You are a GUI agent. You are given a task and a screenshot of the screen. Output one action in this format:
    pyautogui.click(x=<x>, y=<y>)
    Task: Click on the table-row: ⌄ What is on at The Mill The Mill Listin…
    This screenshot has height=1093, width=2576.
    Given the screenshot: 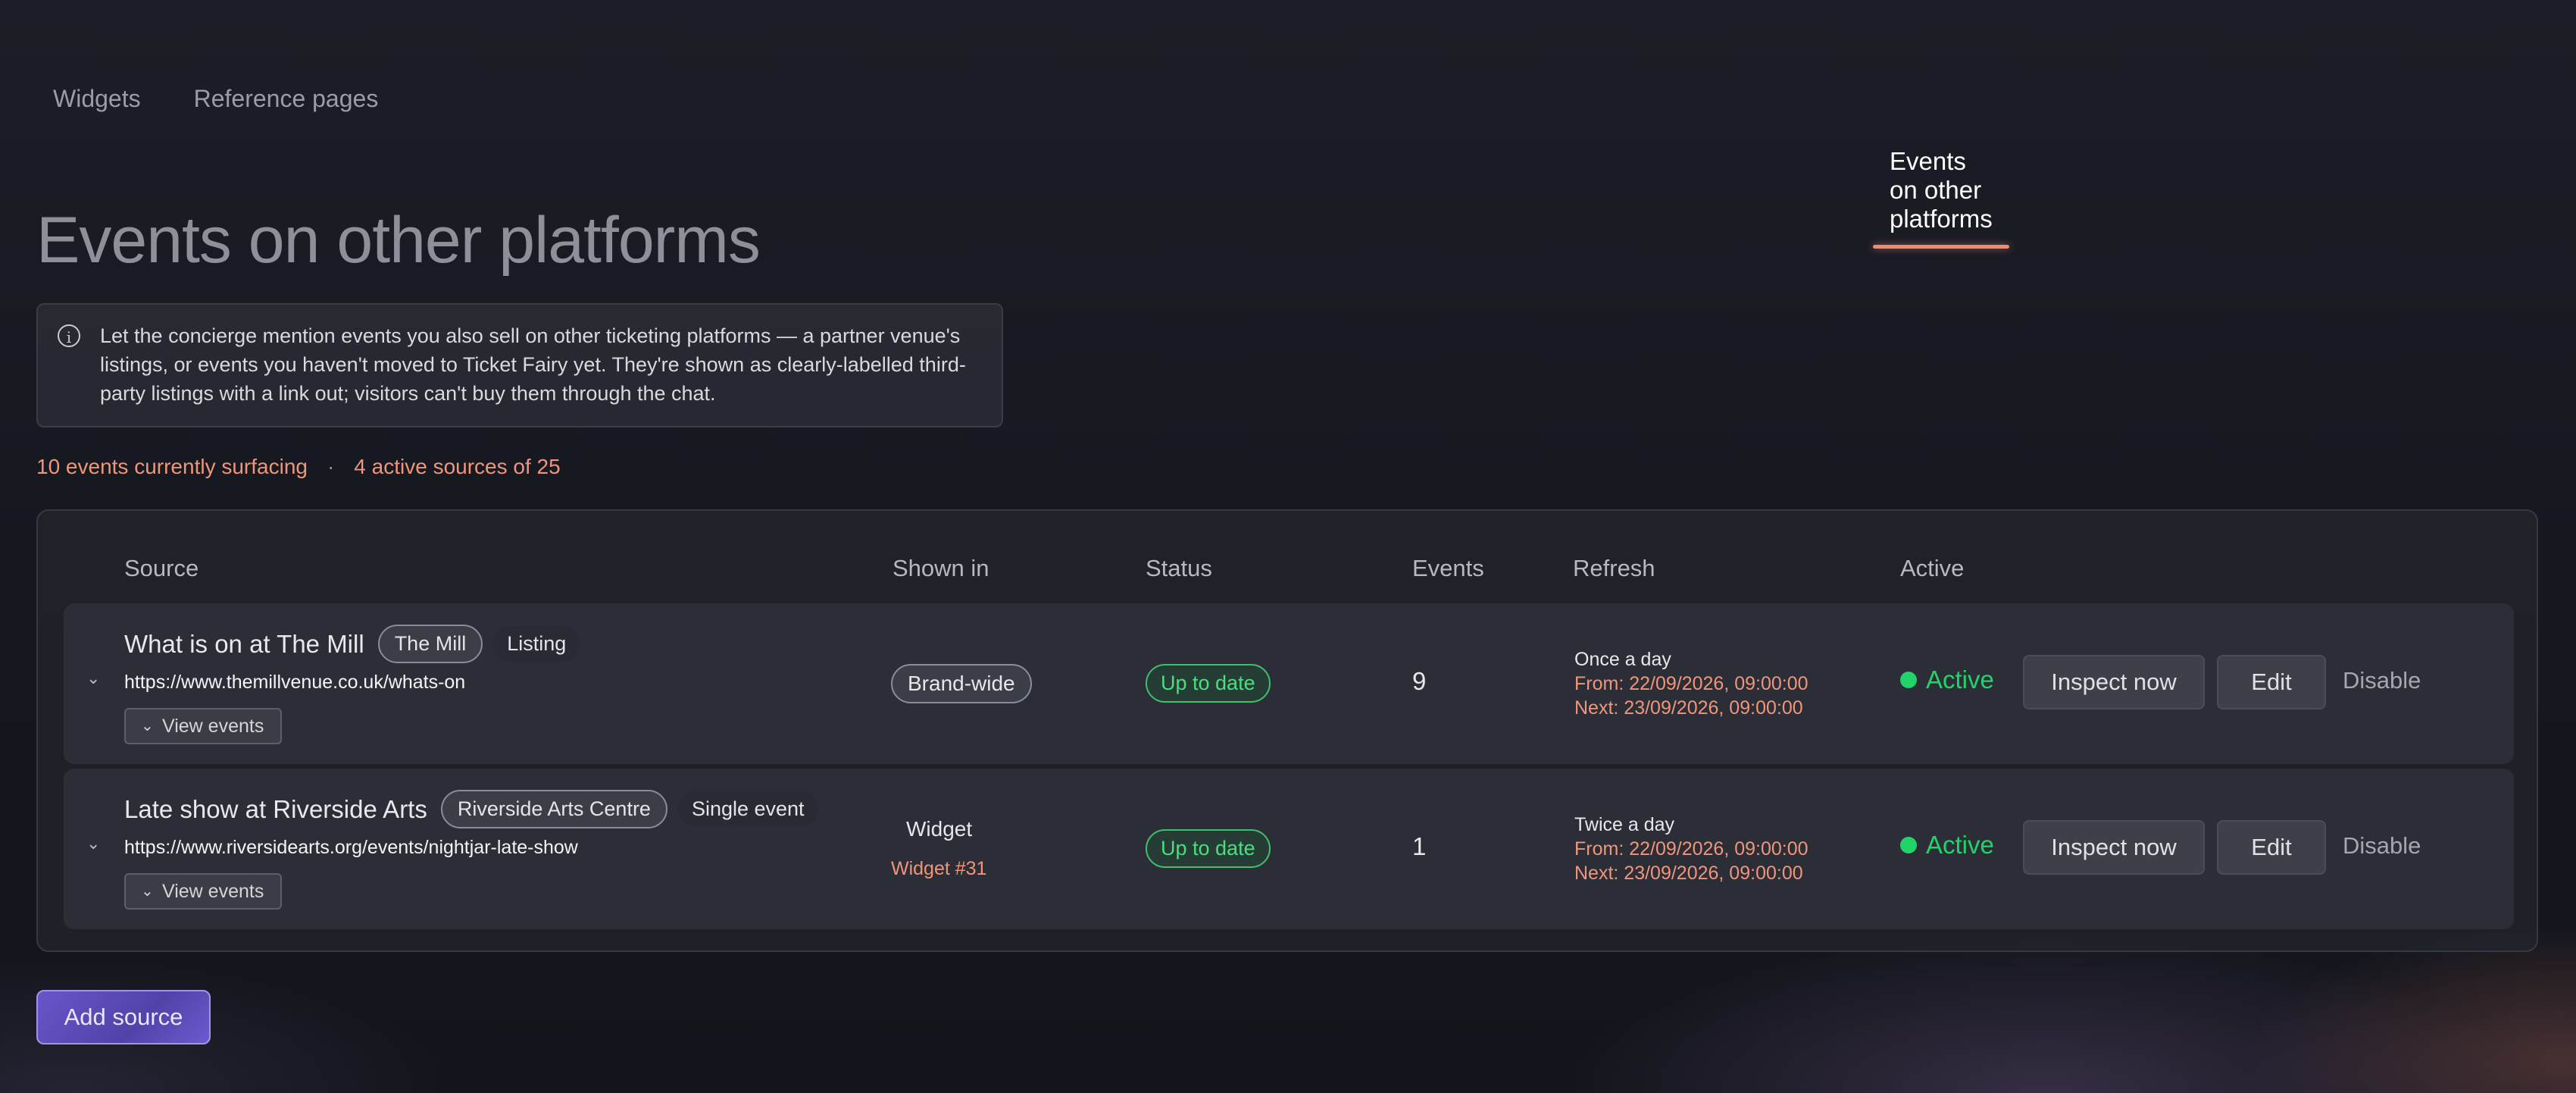 What is the action you would take?
    pyautogui.click(x=1289, y=683)
    